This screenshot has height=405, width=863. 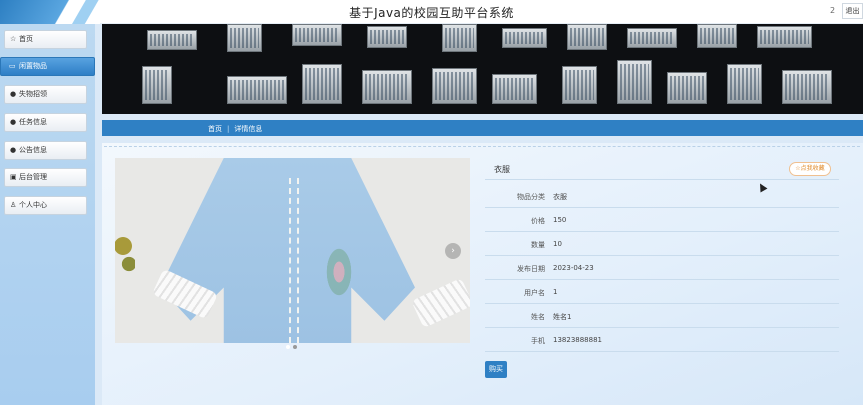 What do you see at coordinates (12, 66) in the screenshot?
I see `box-icon: ▭` at bounding box center [12, 66].